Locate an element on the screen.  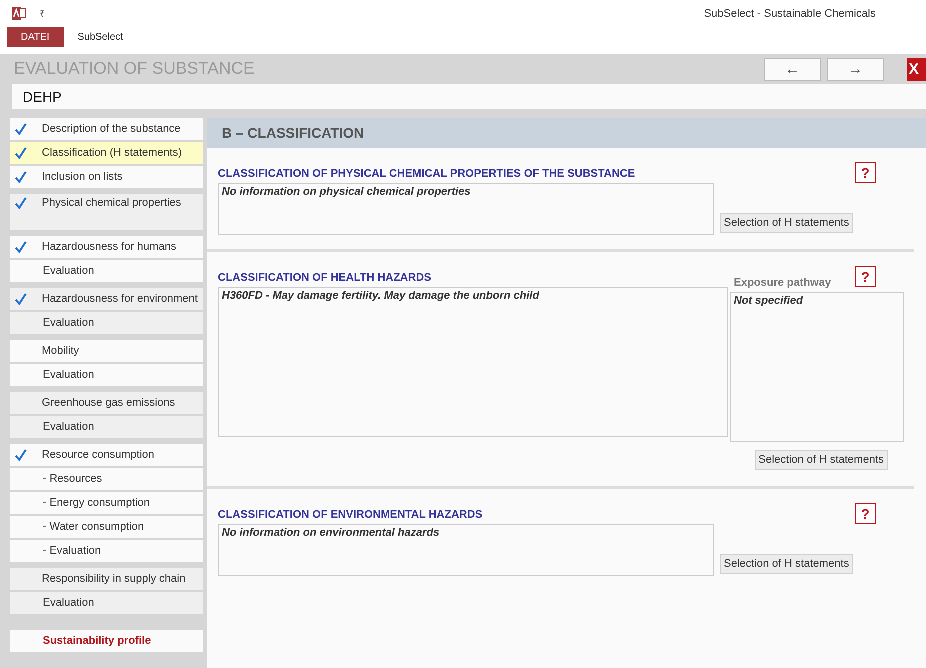
quick-access-menu: ₹ is located at coordinates (42, 13).